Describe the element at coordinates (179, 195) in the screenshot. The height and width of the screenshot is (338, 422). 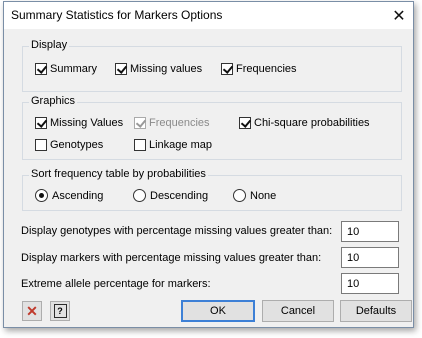
I see `descending-radio-label: Descending` at that location.